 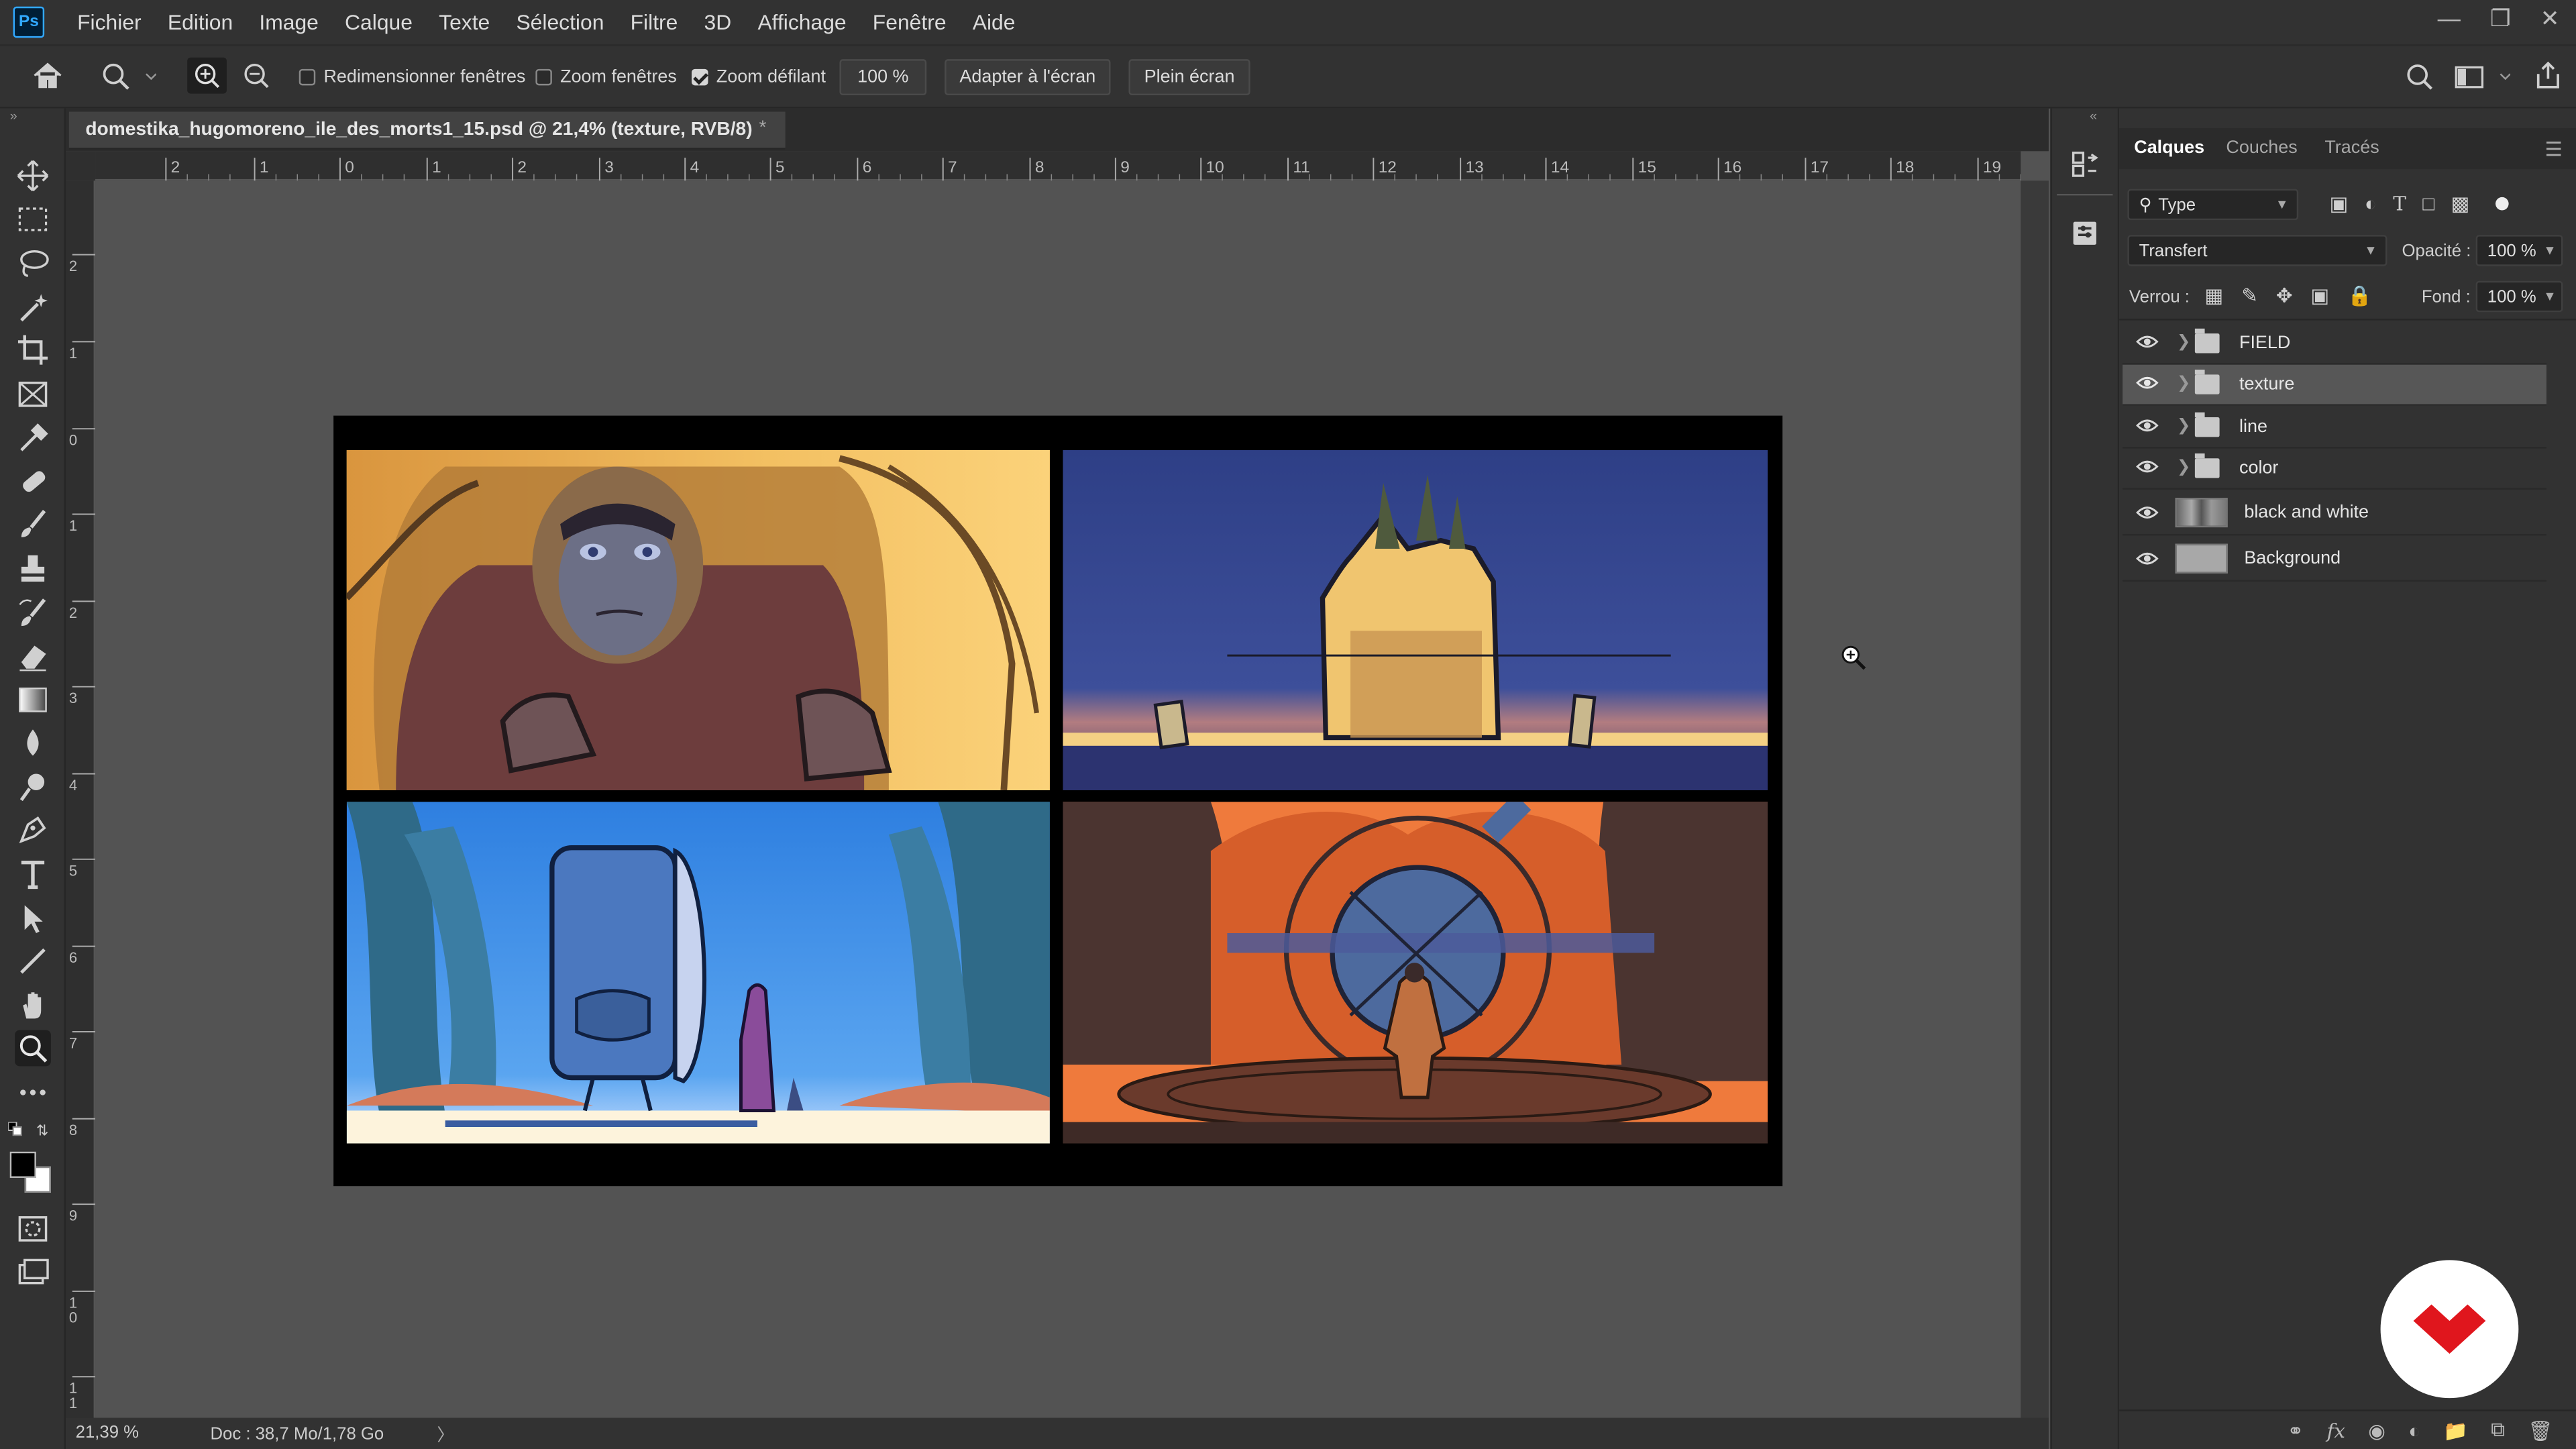 I want to click on horizontal-ruler: 2 1 0 1 2 3 4 5 6 7 8 9 10 11 12 13 14 15 16 17 18 19, so click(x=1058, y=166).